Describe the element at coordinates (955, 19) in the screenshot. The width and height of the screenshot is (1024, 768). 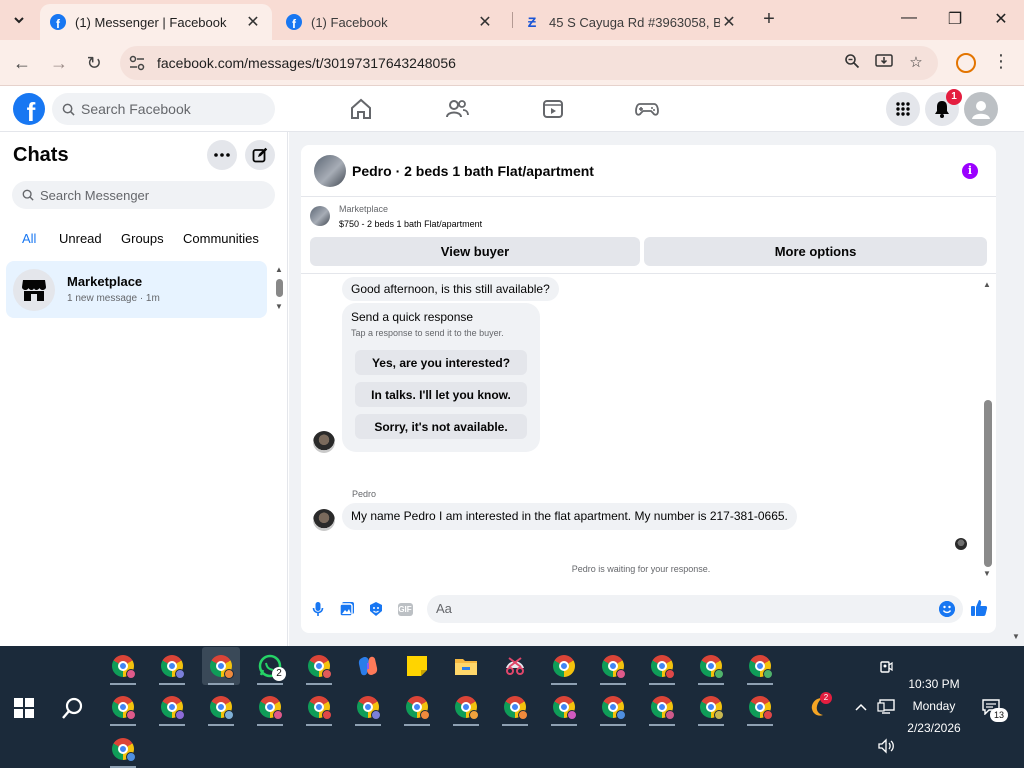
I see `restore-button: ❐` at that location.